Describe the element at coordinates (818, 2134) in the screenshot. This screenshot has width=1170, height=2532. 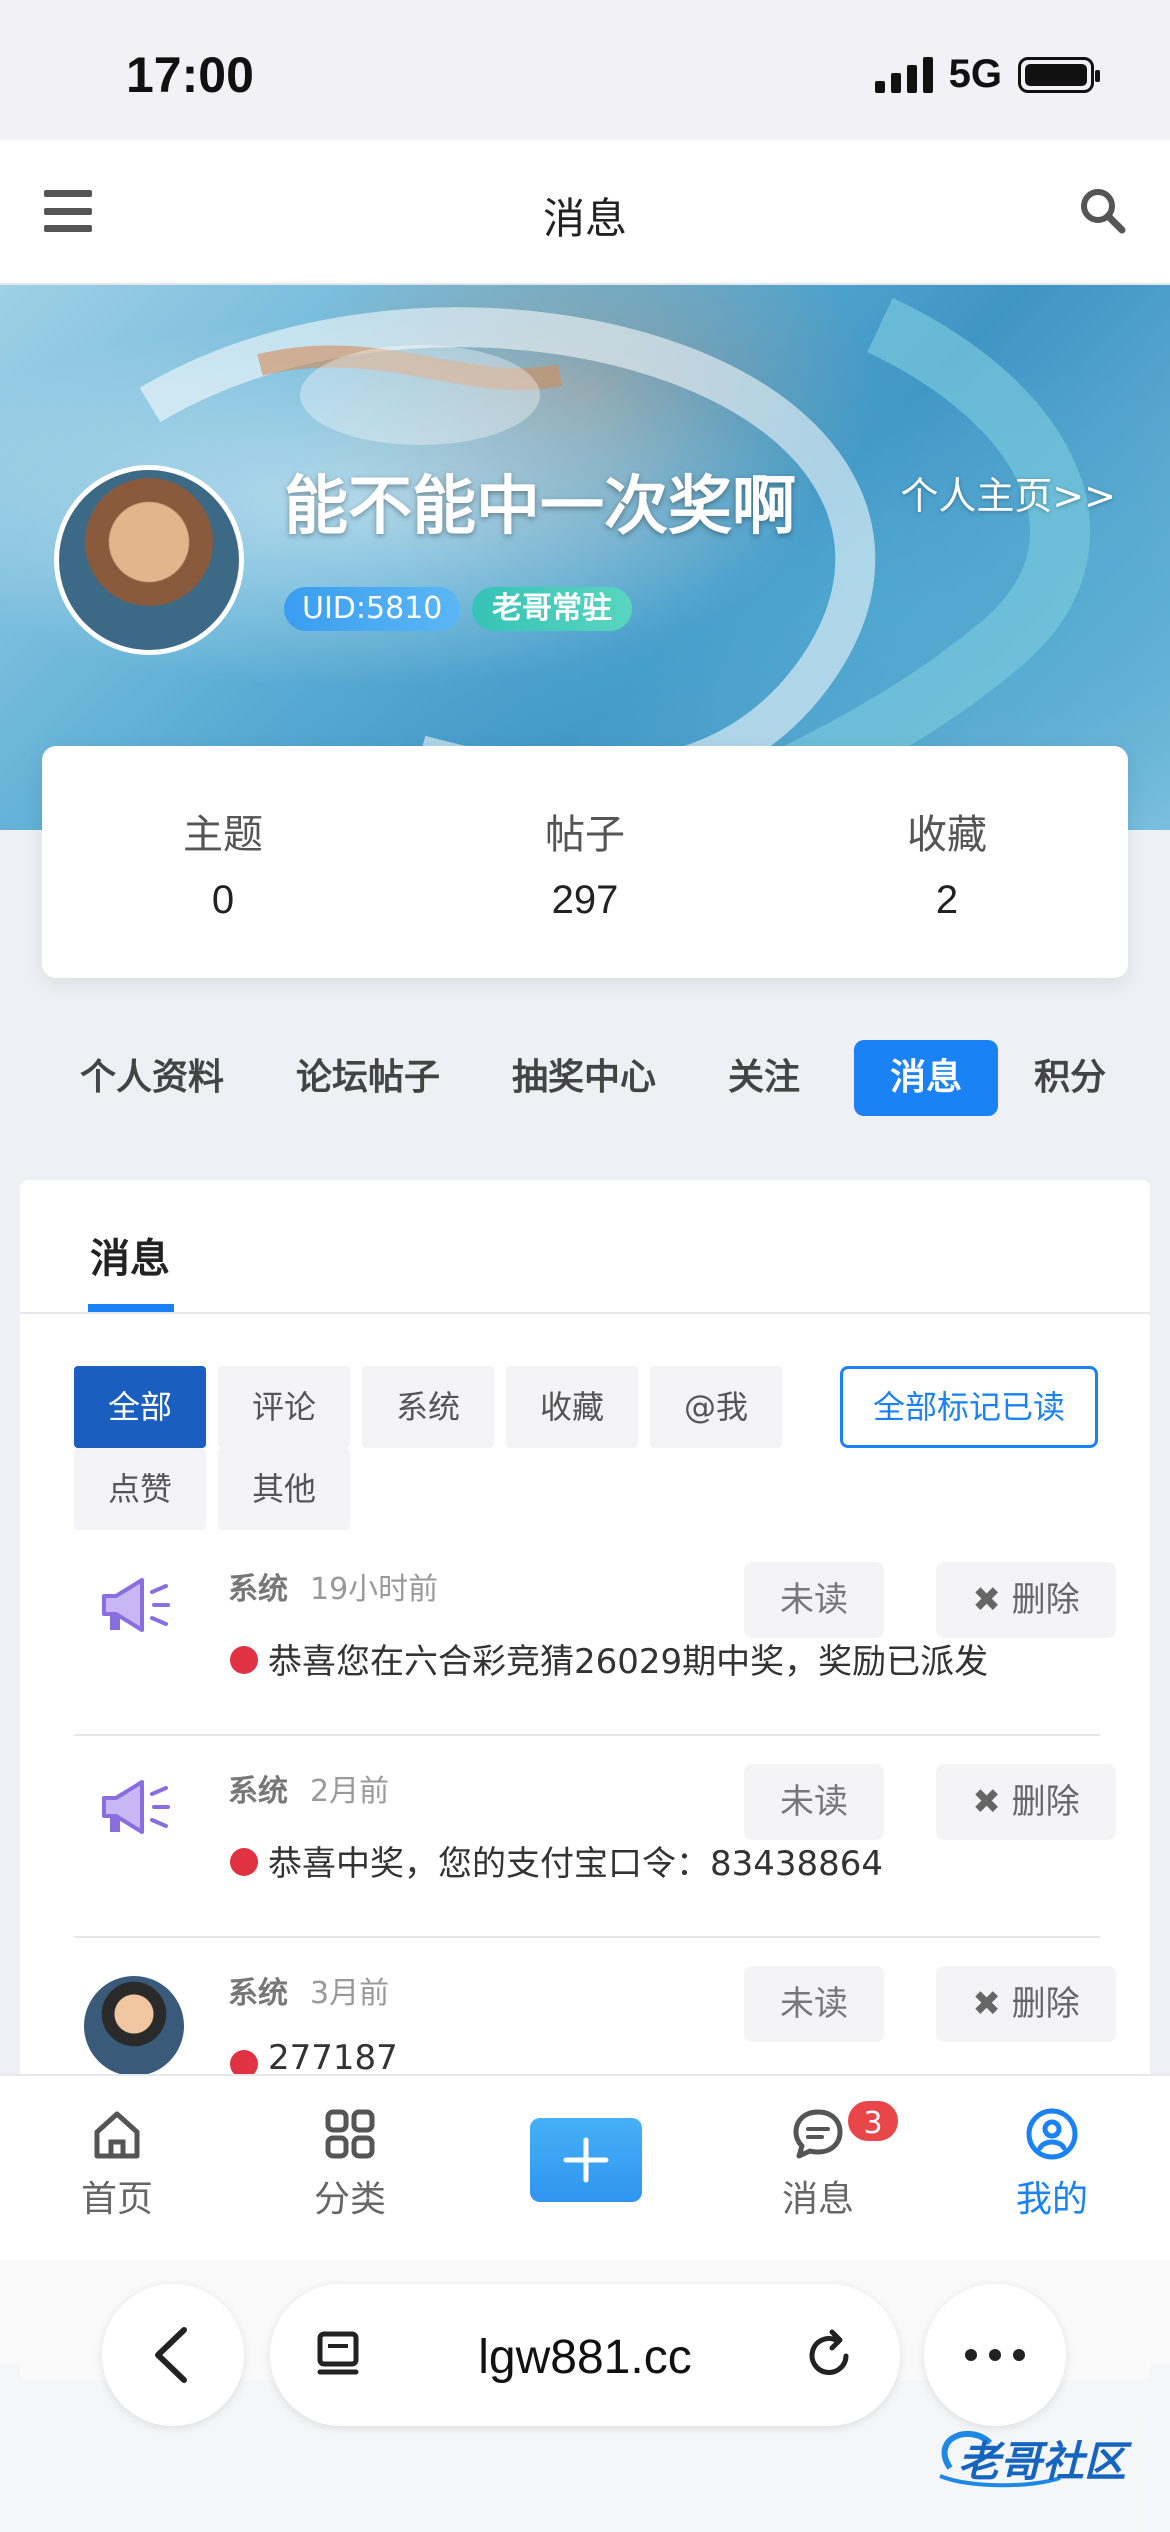
I see `chat-icon` at that location.